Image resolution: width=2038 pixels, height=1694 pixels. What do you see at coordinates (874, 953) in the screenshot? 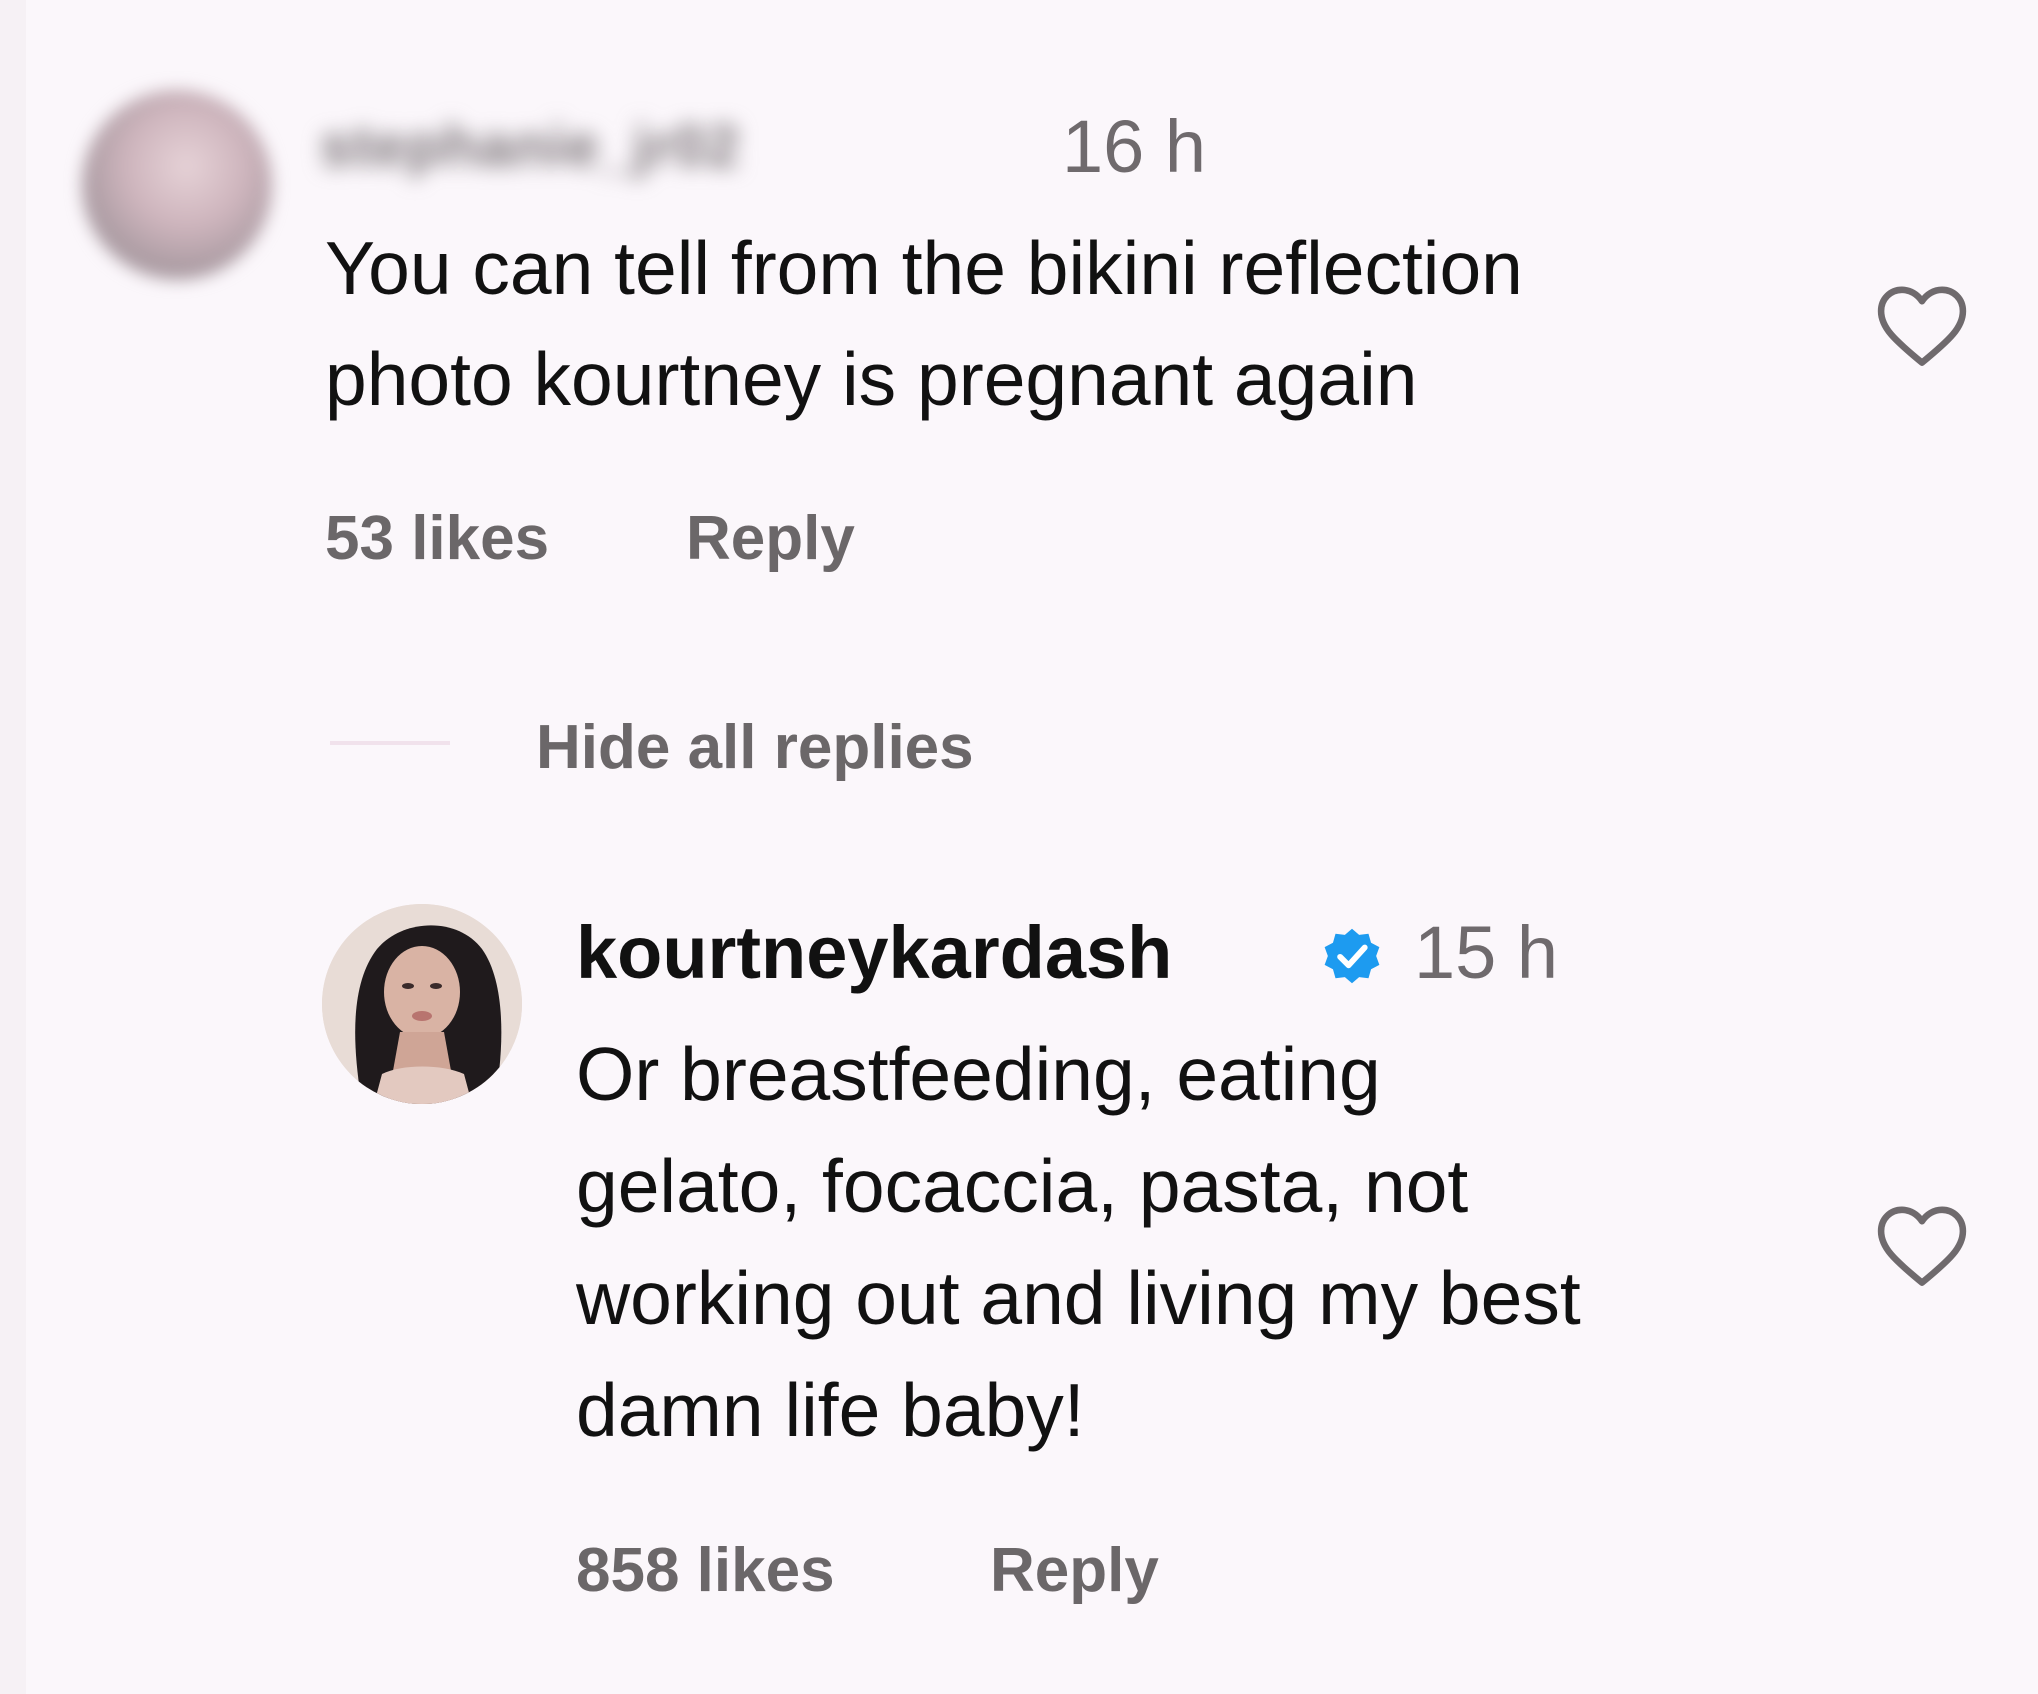
I see `reply-username: kourtneykardash` at bounding box center [874, 953].